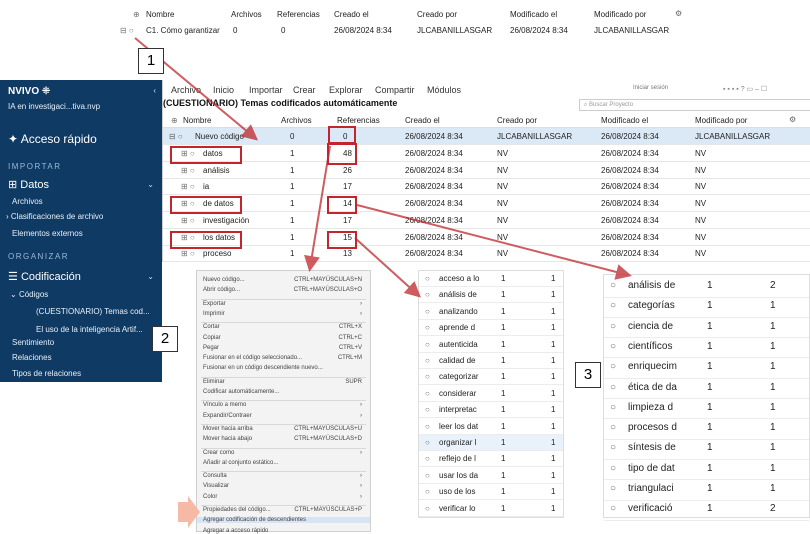  What do you see at coordinates (165, 339) in the screenshot?
I see `callout-2: 2` at bounding box center [165, 339].